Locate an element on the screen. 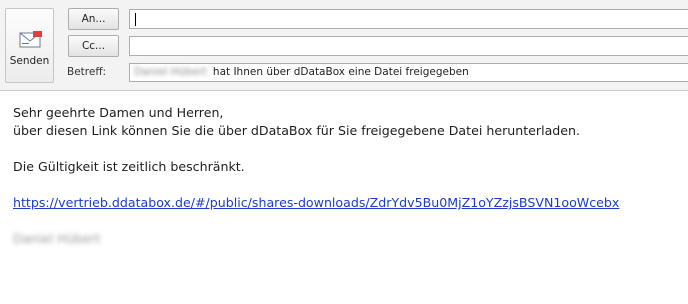 Image resolution: width=688 pixels, height=304 pixels. subject-label: Betreff: is located at coordinates (87, 72).